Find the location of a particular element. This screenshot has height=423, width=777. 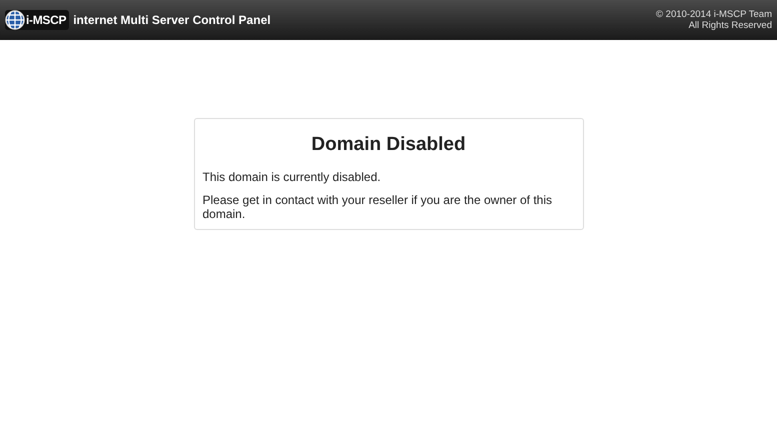

globe-icon is located at coordinates (15, 20).